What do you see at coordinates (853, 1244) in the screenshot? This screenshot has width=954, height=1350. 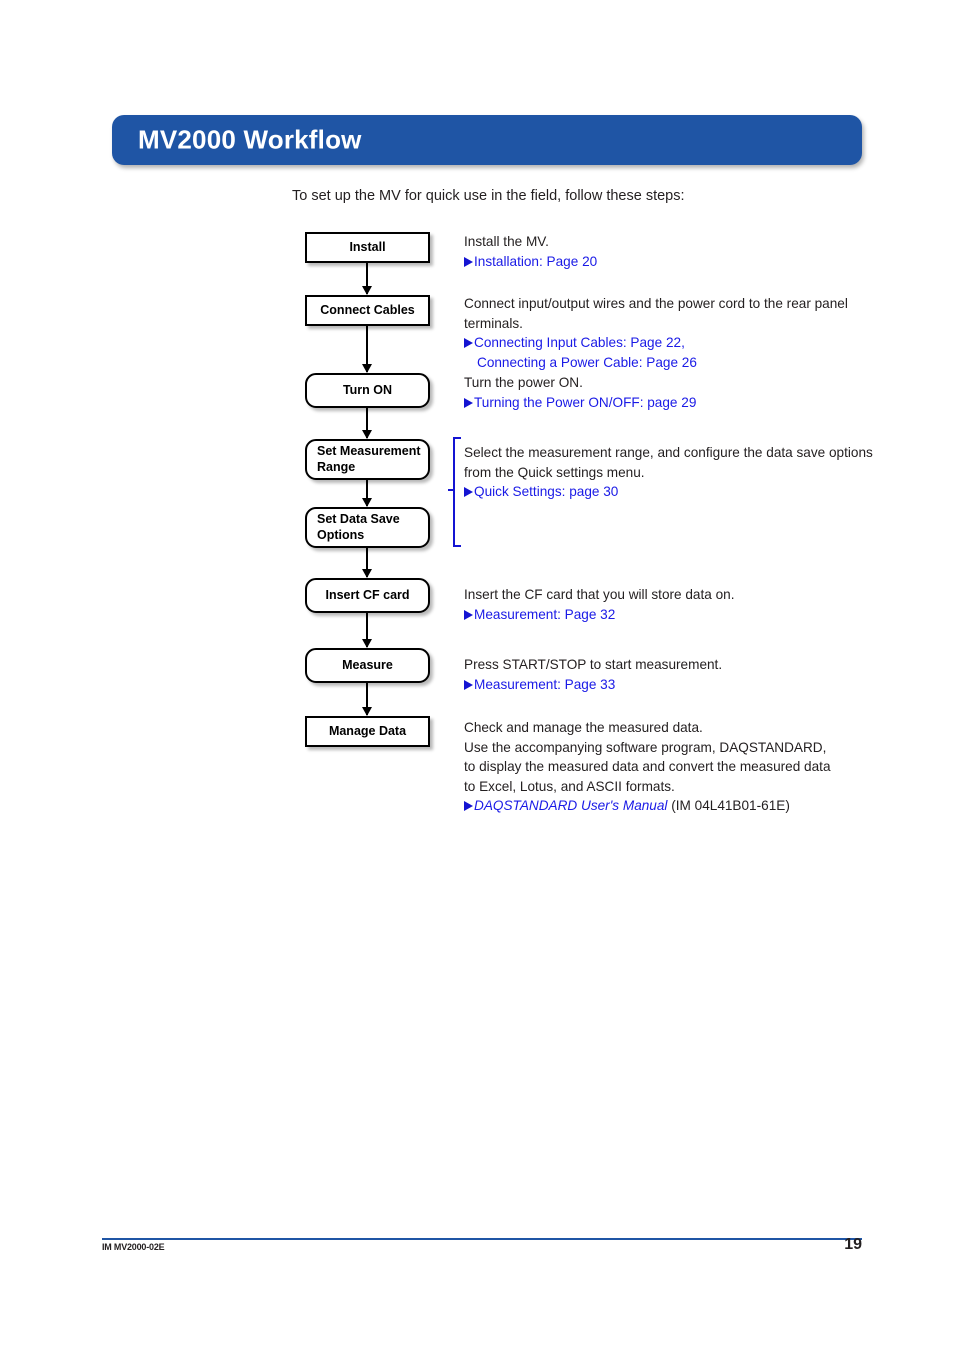 I see `footer-page-number: 19` at bounding box center [853, 1244].